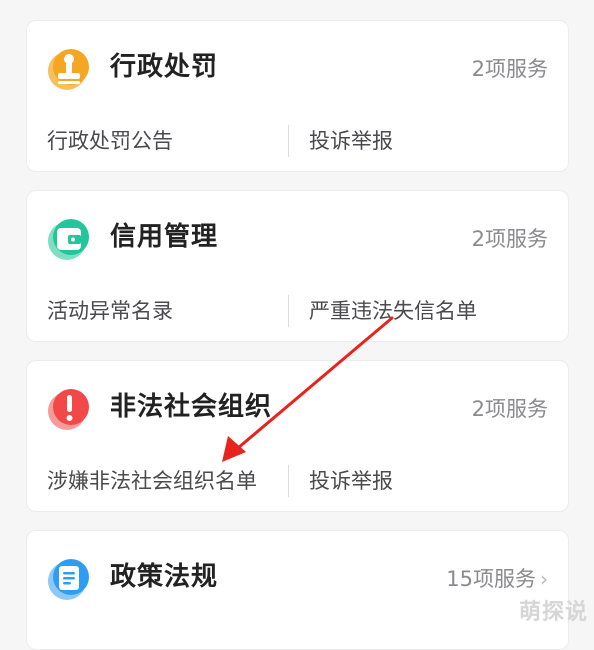 Image resolution: width=594 pixels, height=650 pixels. I want to click on watermark: 萌探说, so click(553, 612).